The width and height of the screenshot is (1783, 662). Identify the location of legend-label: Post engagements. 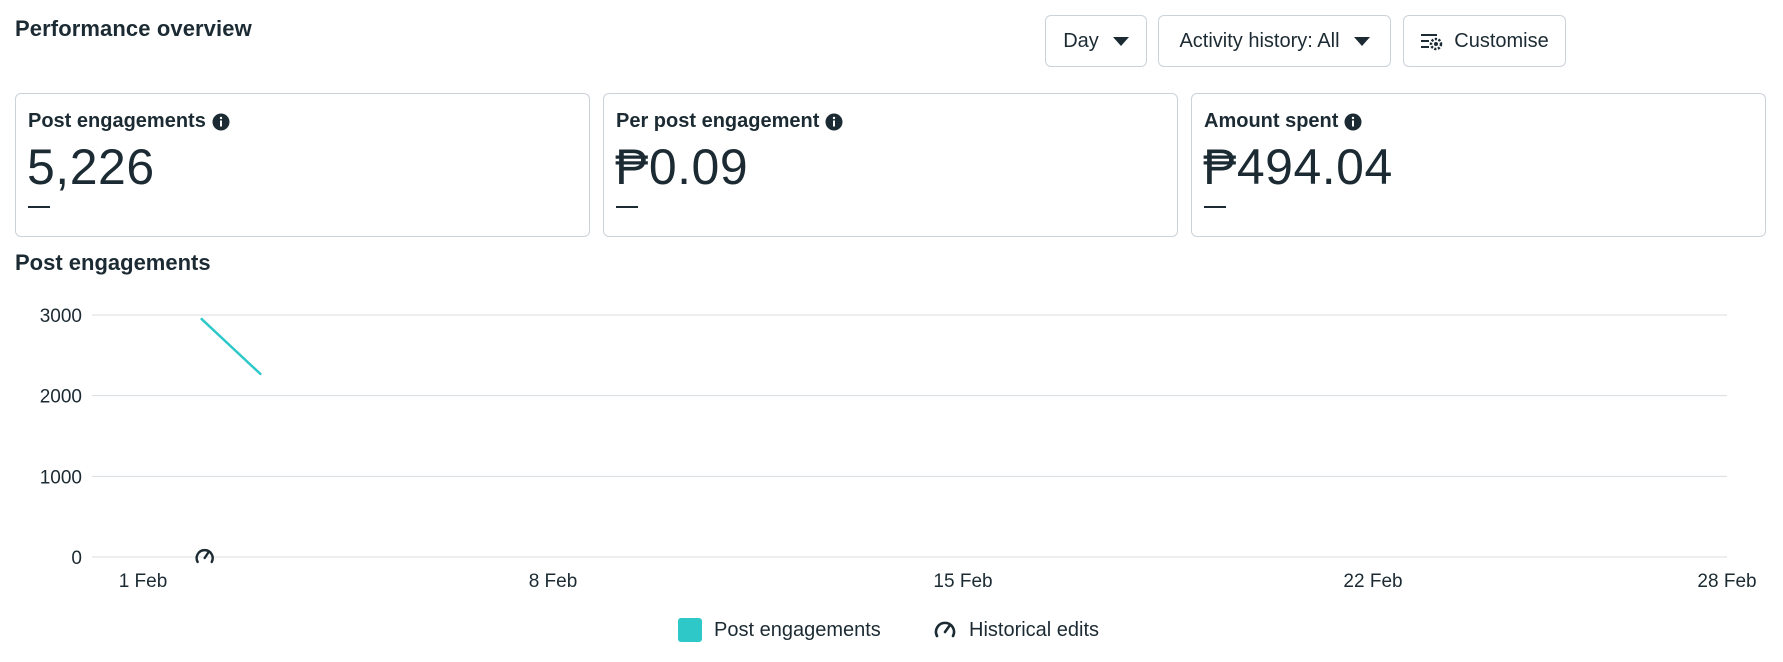
(797, 629).